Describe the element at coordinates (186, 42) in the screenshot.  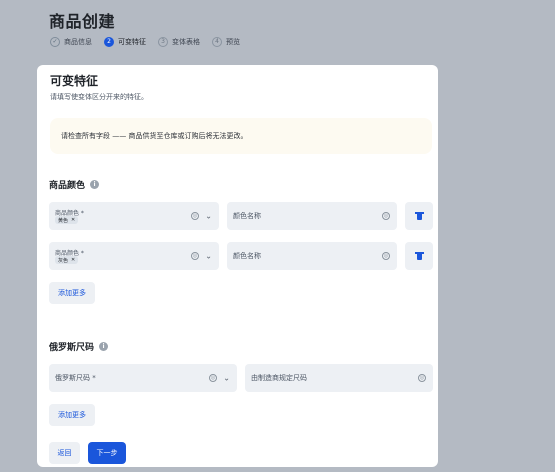
I see `step-label: 变体表格` at that location.